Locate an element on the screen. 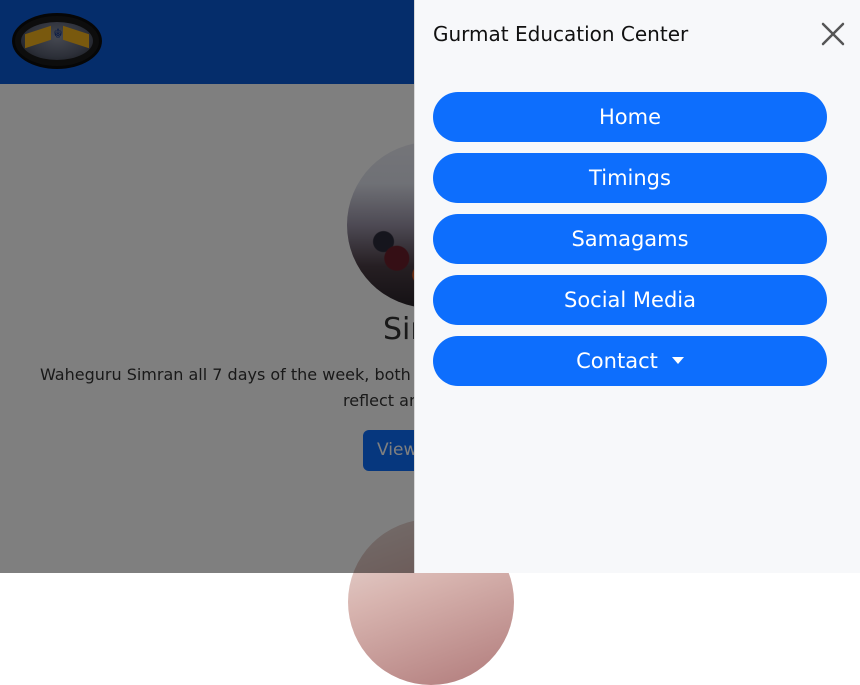  nav-item-timings: Timings is located at coordinates (630, 178).